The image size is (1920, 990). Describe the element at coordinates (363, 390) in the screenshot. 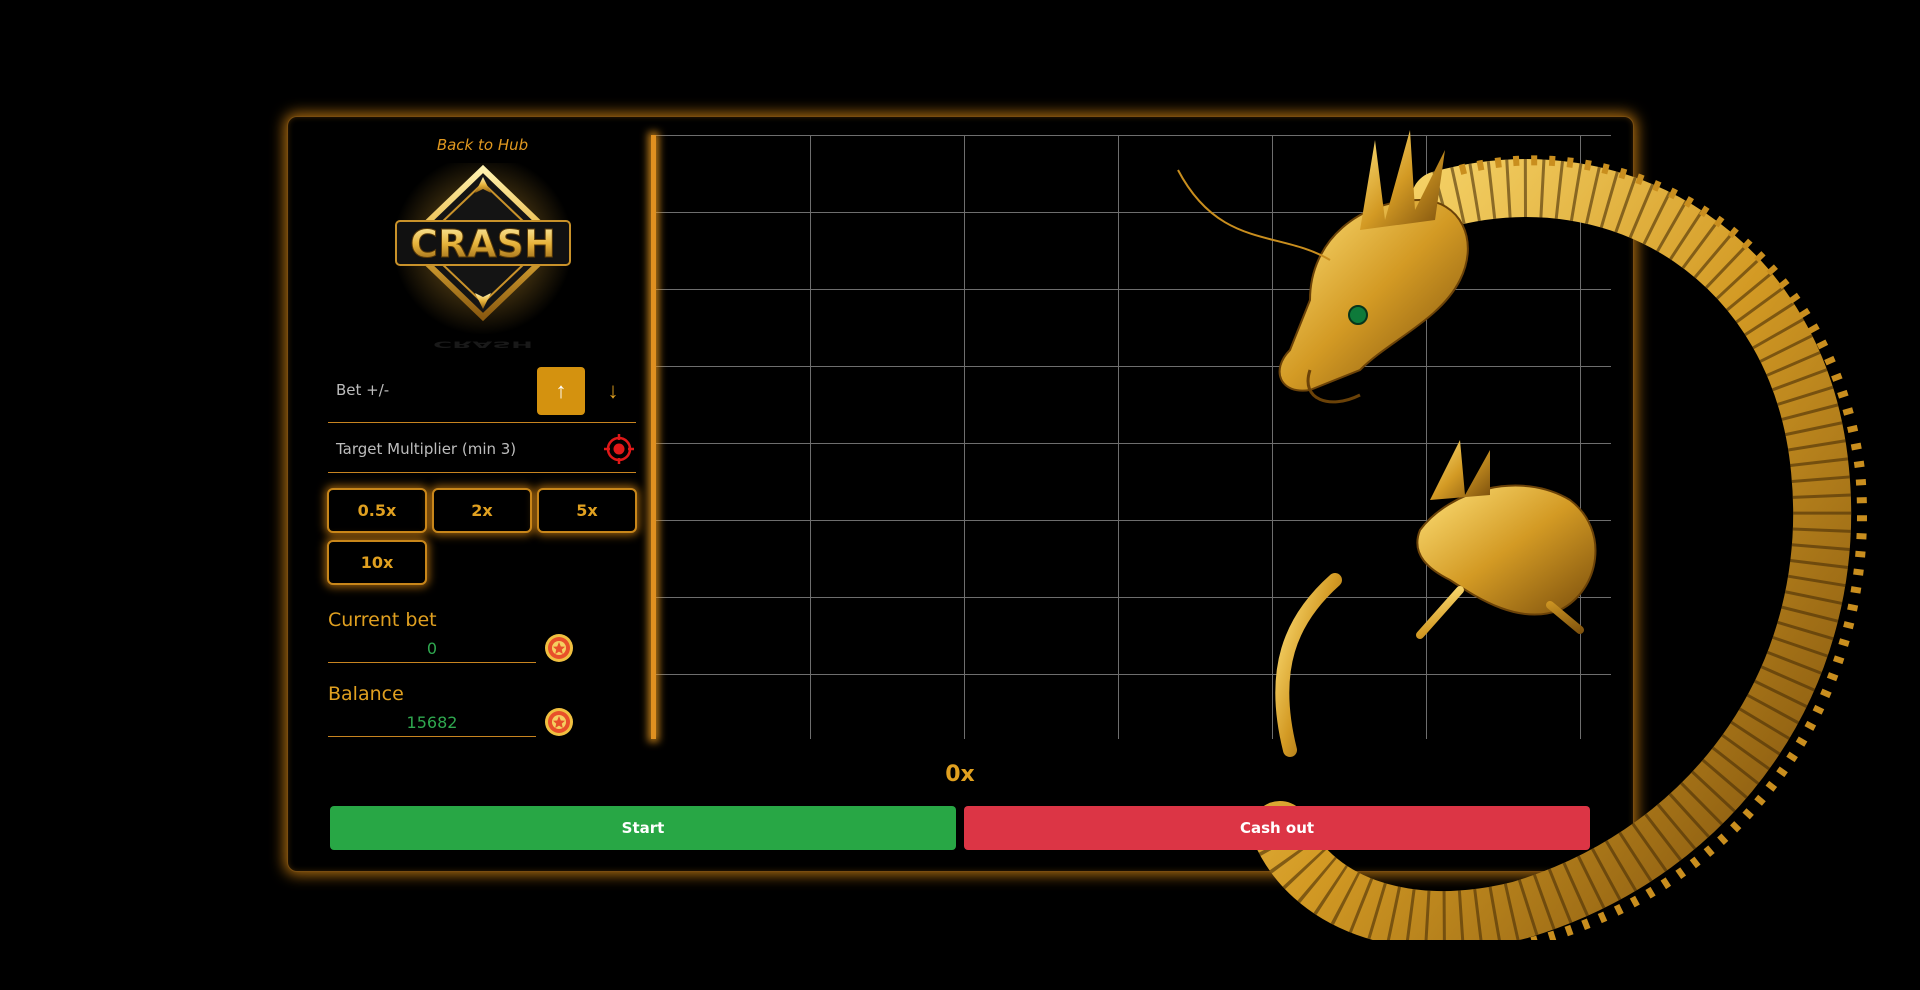

I see `bet-adjust-label: Bet +/-` at that location.